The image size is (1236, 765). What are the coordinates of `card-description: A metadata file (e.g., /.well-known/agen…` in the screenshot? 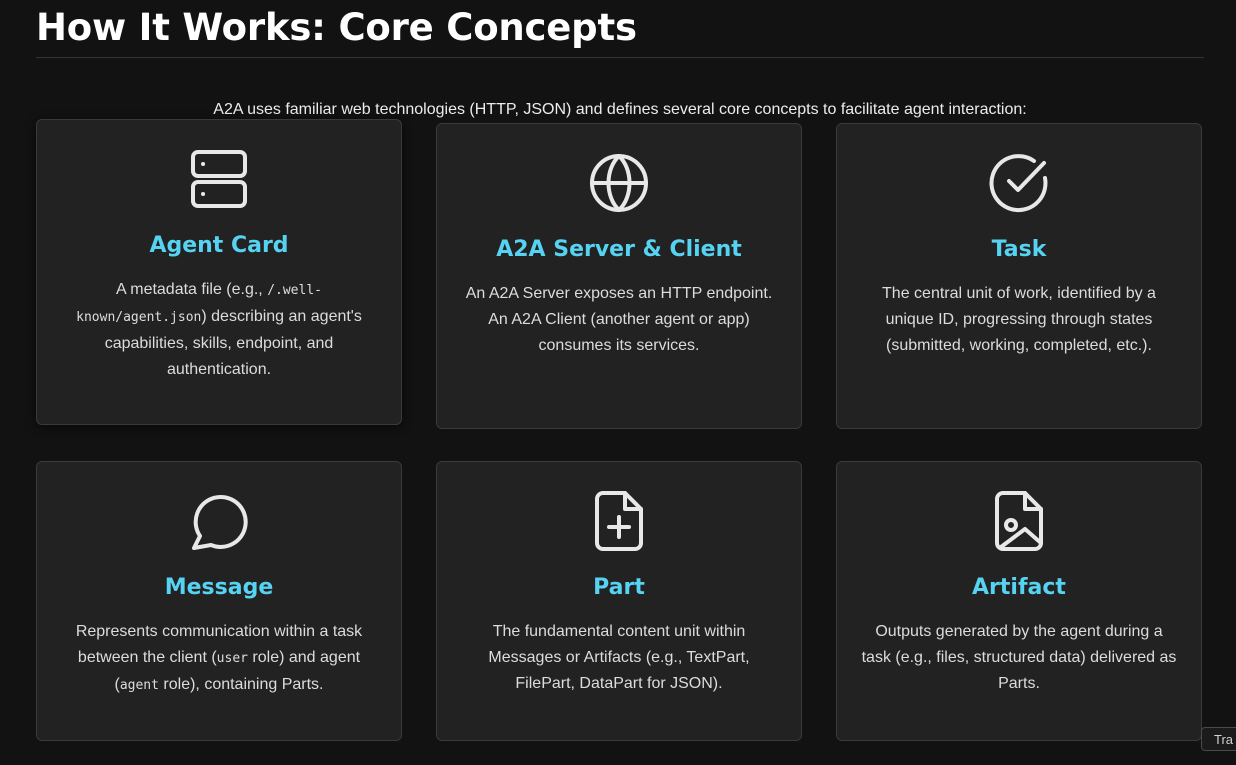 It's located at (219, 329).